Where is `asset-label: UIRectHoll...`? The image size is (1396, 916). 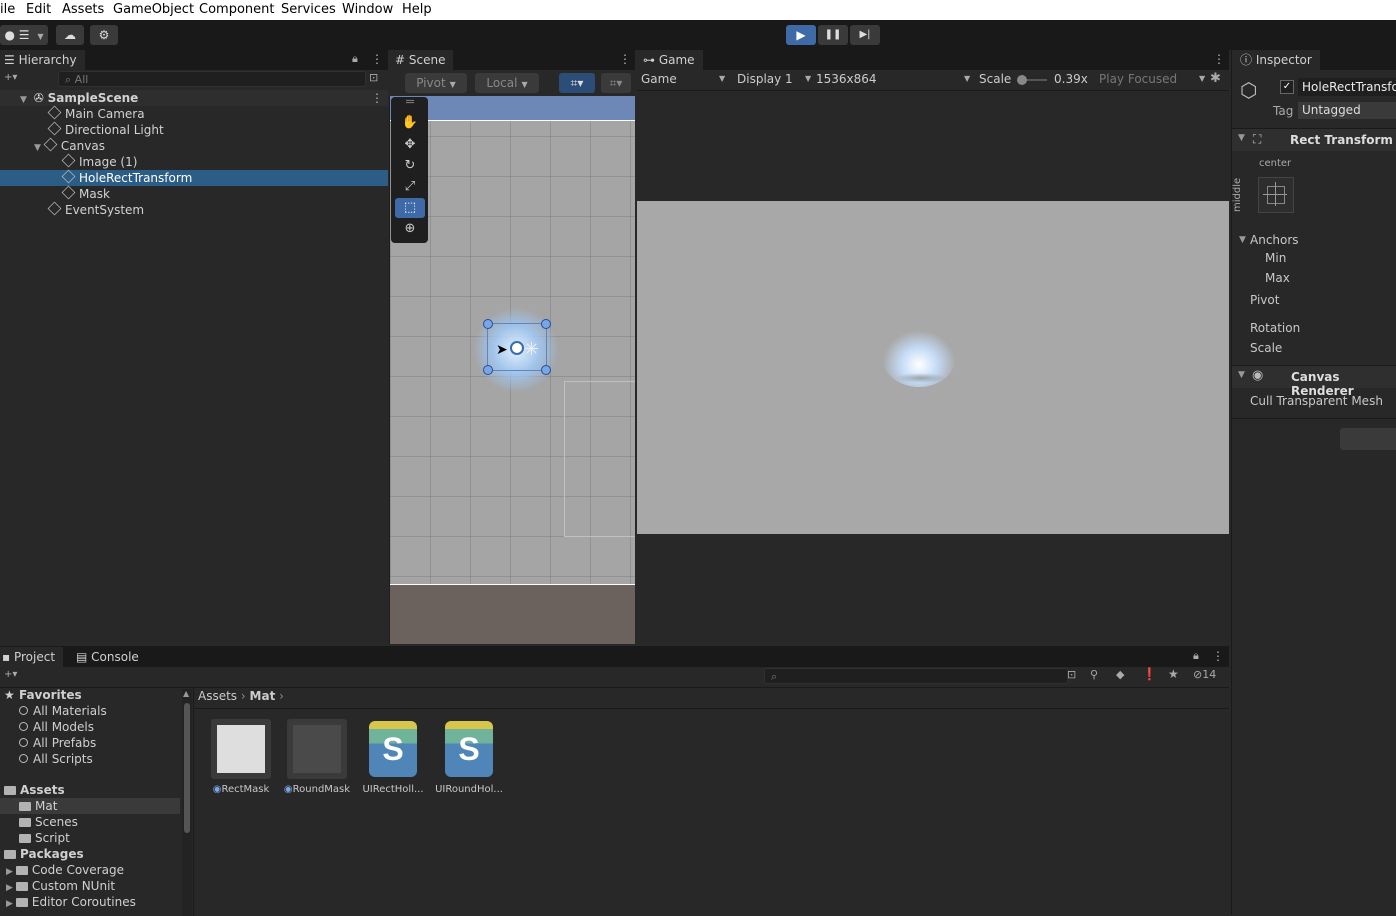
asset-label: UIRectHoll... is located at coordinates (393, 789).